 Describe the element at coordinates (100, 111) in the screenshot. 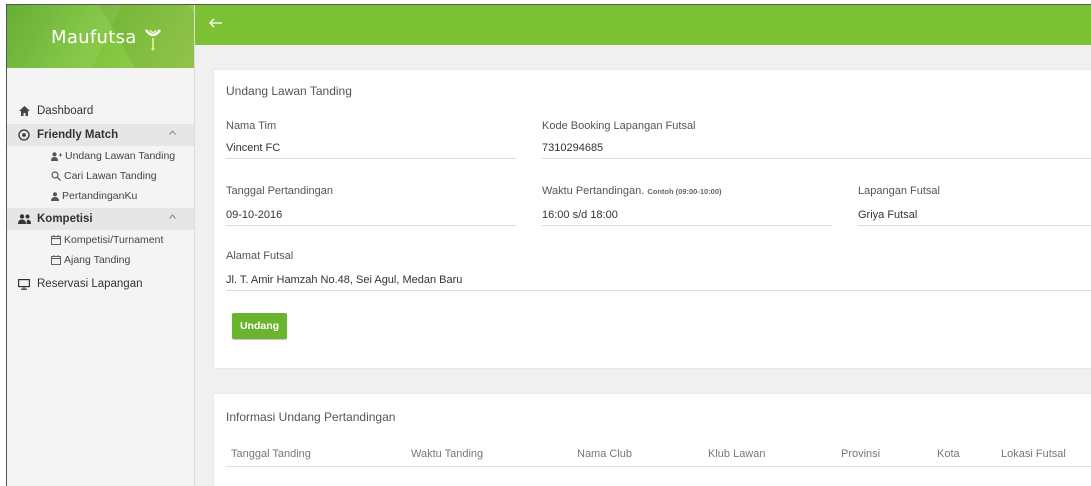

I see `sidebar-item-dashboard: Dashboard` at that location.